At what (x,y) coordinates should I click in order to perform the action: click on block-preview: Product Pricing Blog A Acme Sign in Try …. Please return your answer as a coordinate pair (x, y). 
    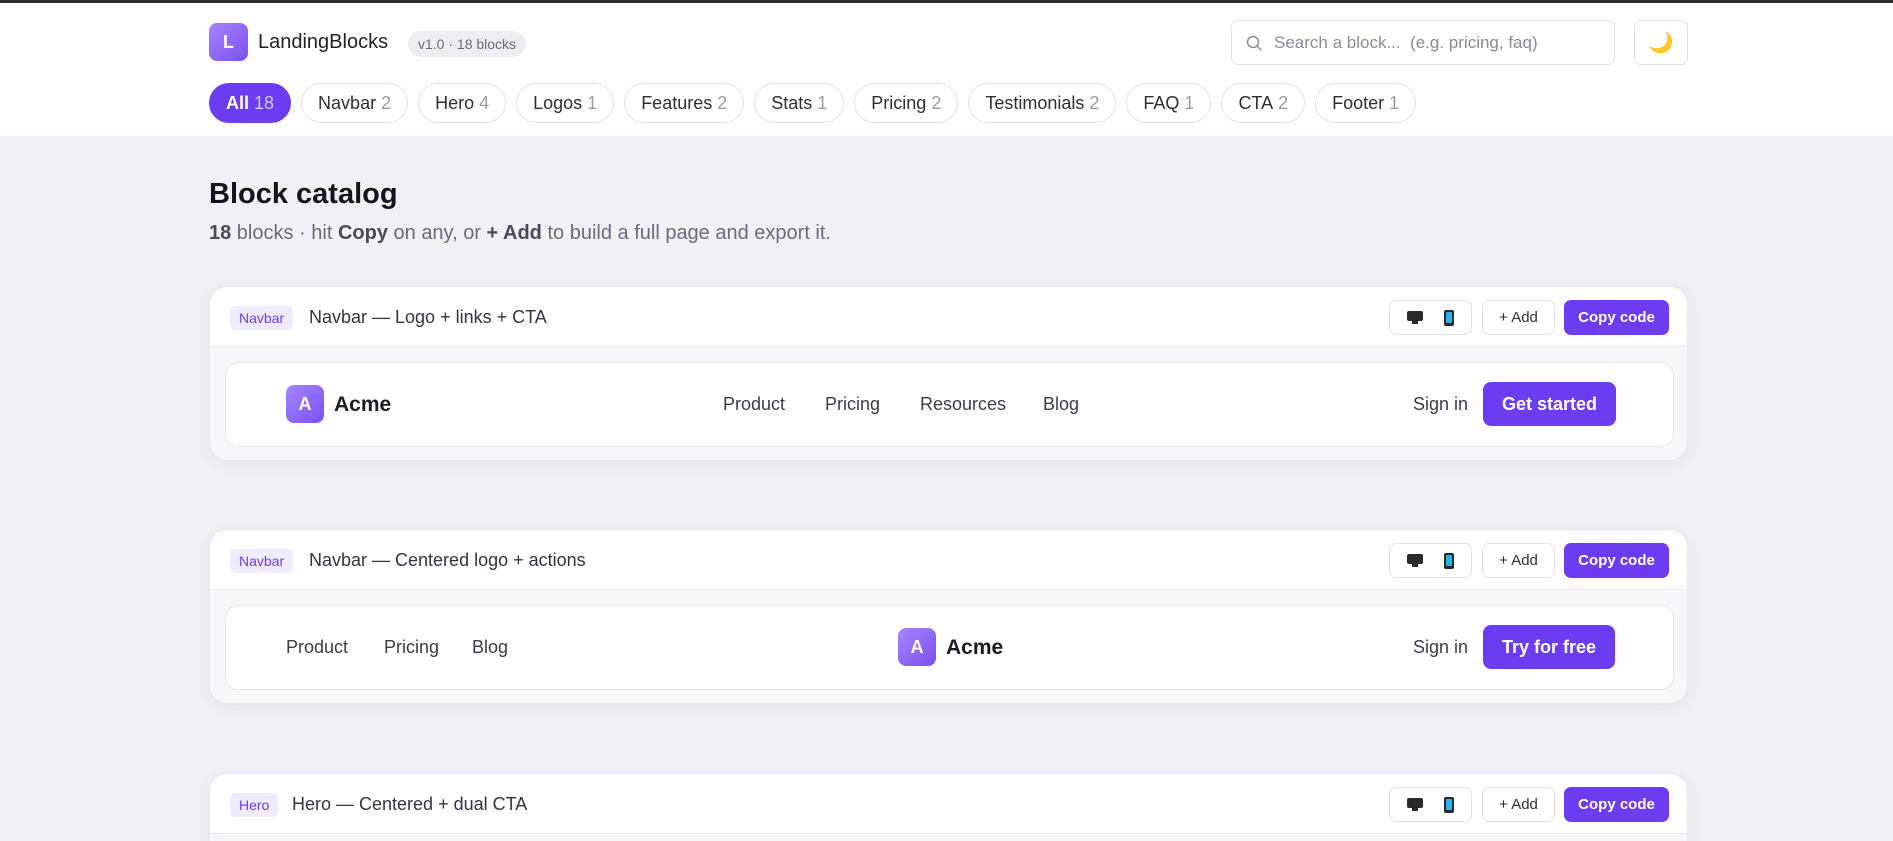
    Looking at the image, I should click on (949, 647).